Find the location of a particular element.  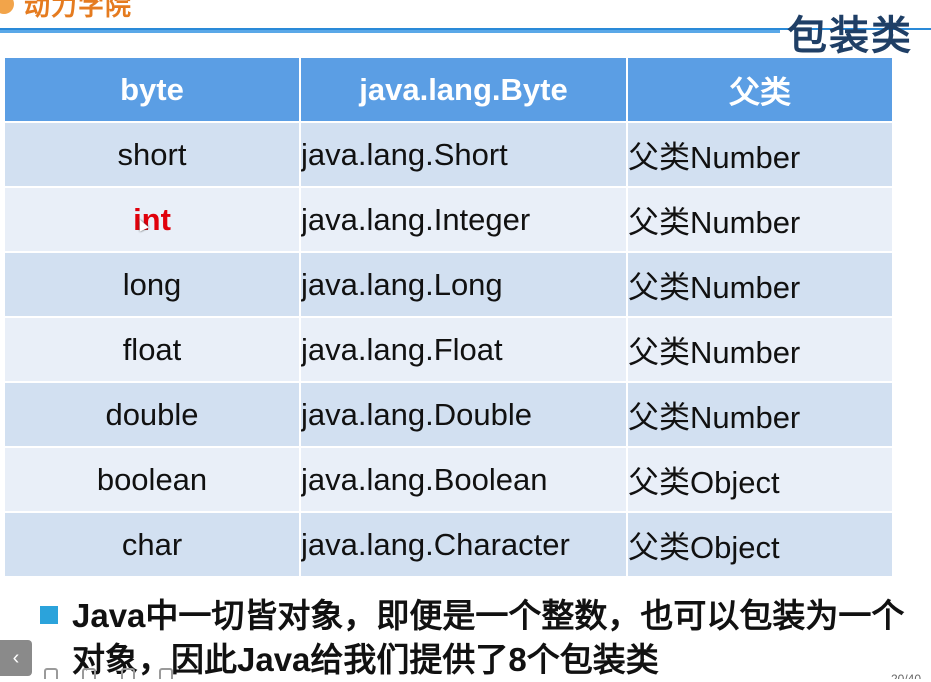

primitive-cell: long is located at coordinates (152, 284).